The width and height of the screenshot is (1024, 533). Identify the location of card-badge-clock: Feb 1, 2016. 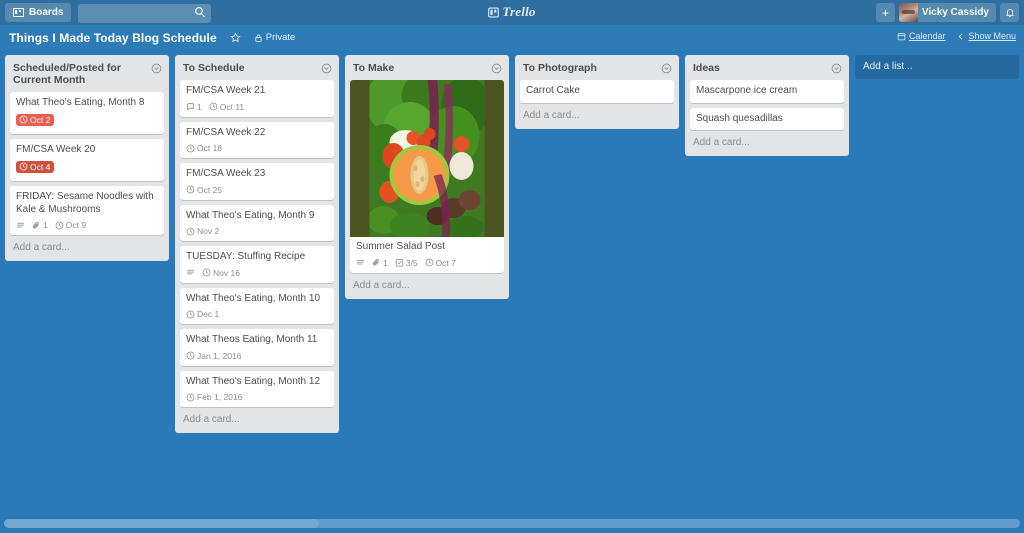
(214, 397).